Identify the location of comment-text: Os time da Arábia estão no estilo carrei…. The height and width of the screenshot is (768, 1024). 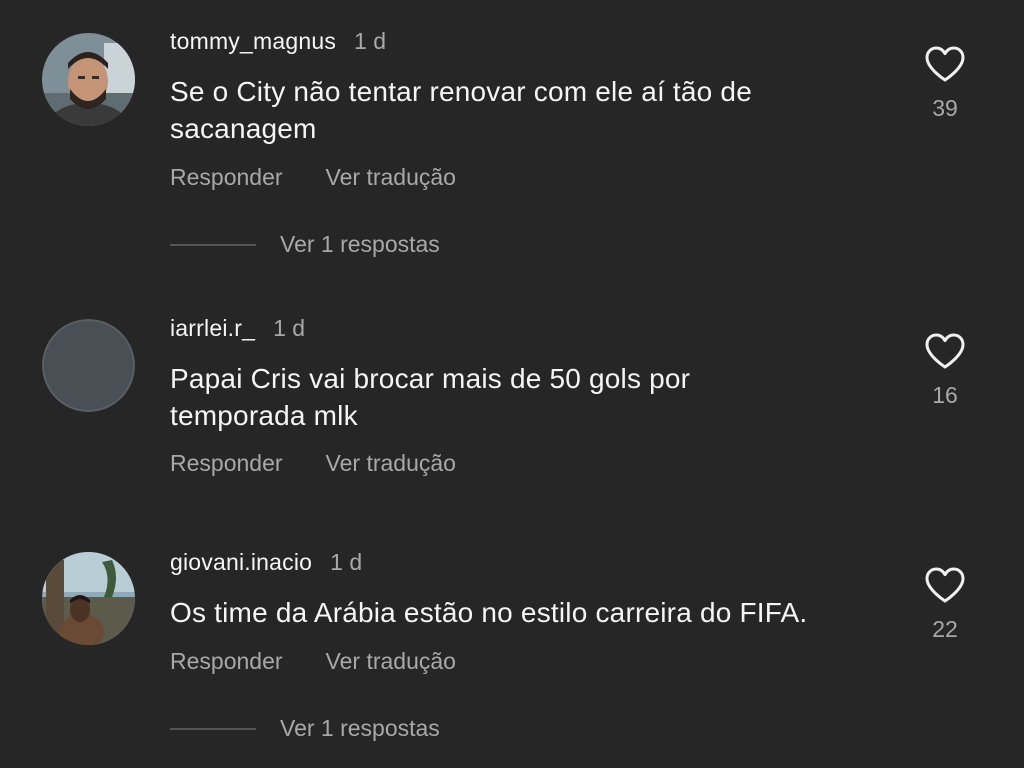
(520, 612).